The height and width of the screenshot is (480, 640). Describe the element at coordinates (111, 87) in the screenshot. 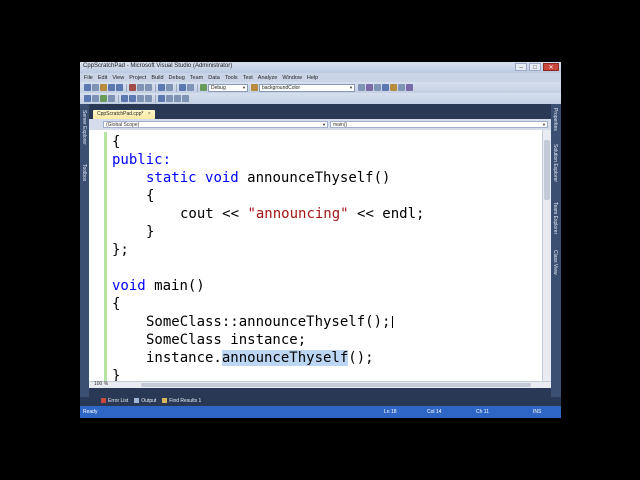

I see `save-icon` at that location.